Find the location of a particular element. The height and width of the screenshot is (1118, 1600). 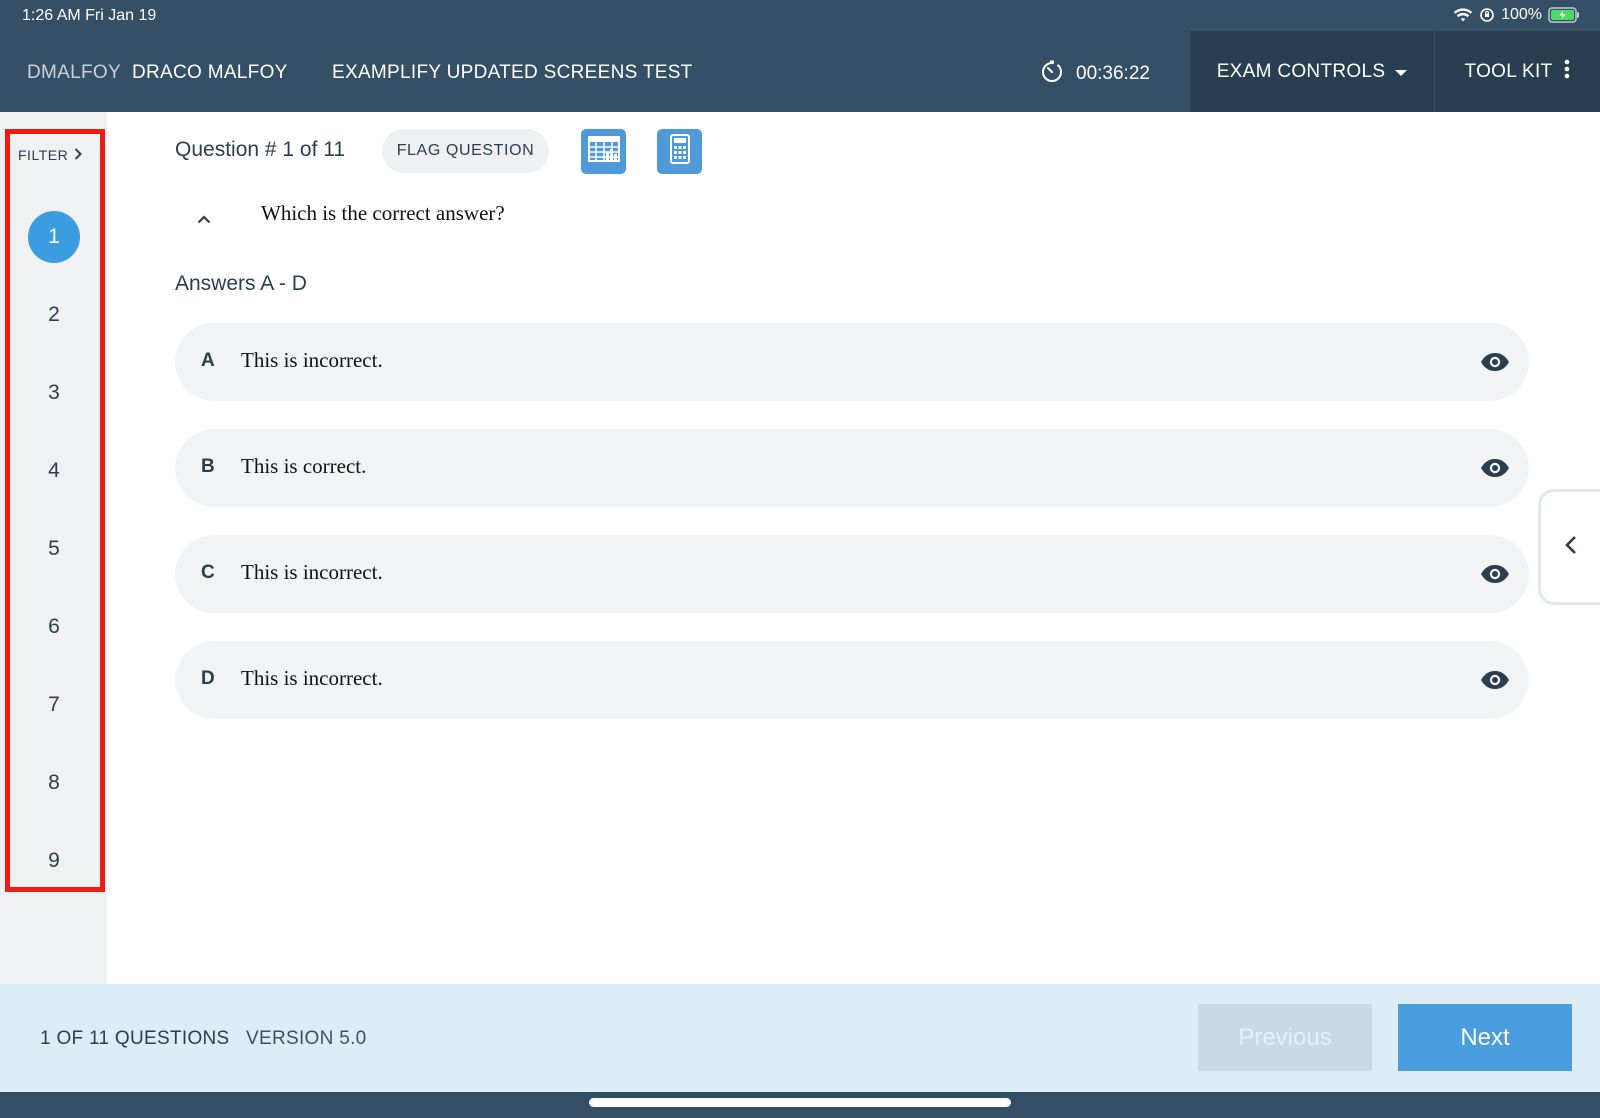

answers-heading: Answers A - D is located at coordinates (241, 283).